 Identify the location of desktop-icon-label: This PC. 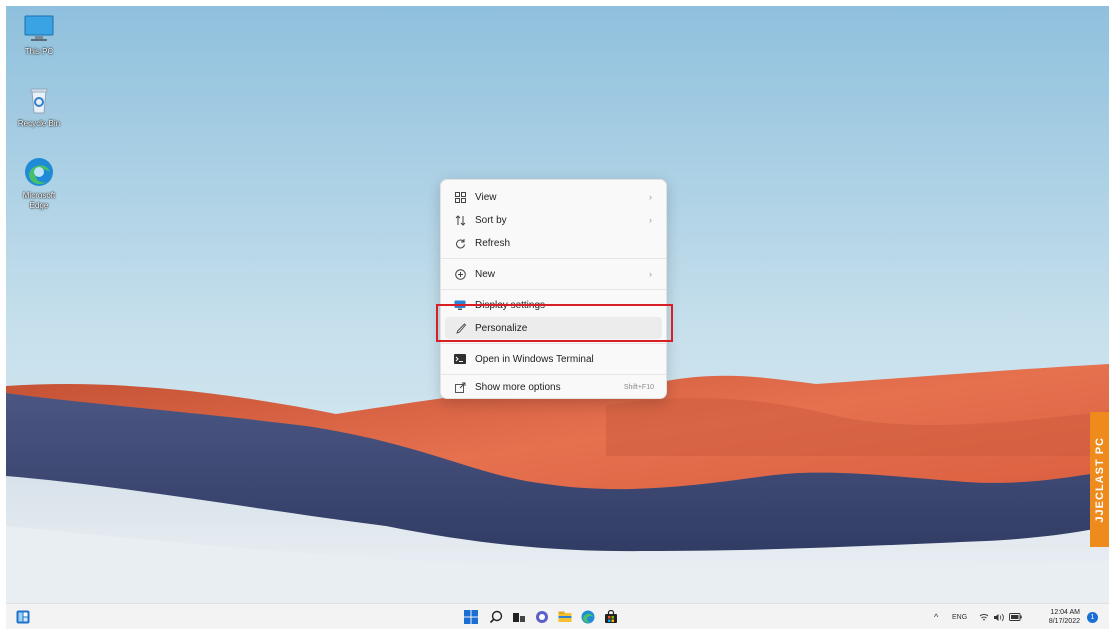
(39, 51).